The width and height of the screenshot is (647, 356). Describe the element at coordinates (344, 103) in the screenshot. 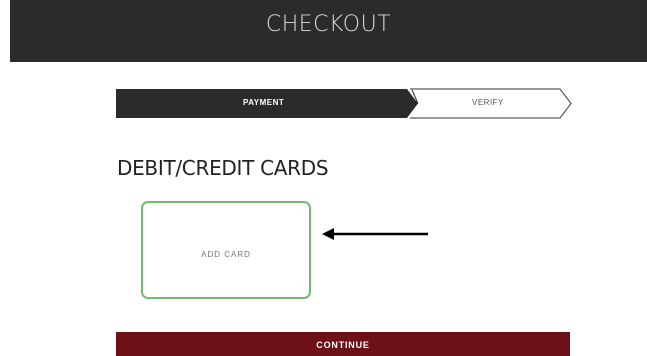

I see `checkout-progress: PAYMENT VERIFY` at that location.